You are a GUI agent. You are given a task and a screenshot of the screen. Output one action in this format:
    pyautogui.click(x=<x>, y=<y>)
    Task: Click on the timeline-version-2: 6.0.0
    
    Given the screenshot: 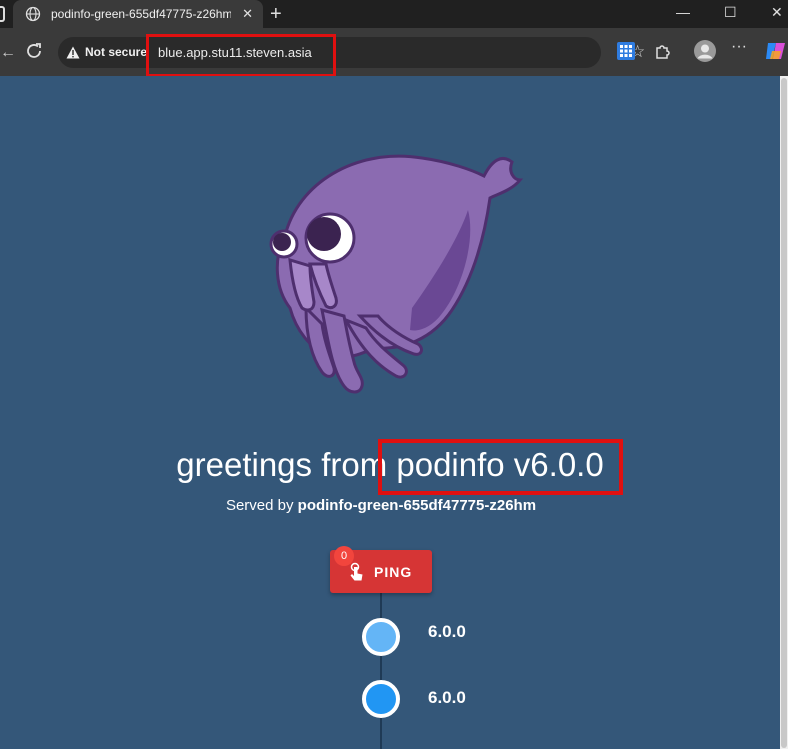 What is the action you would take?
    pyautogui.click(x=447, y=697)
    